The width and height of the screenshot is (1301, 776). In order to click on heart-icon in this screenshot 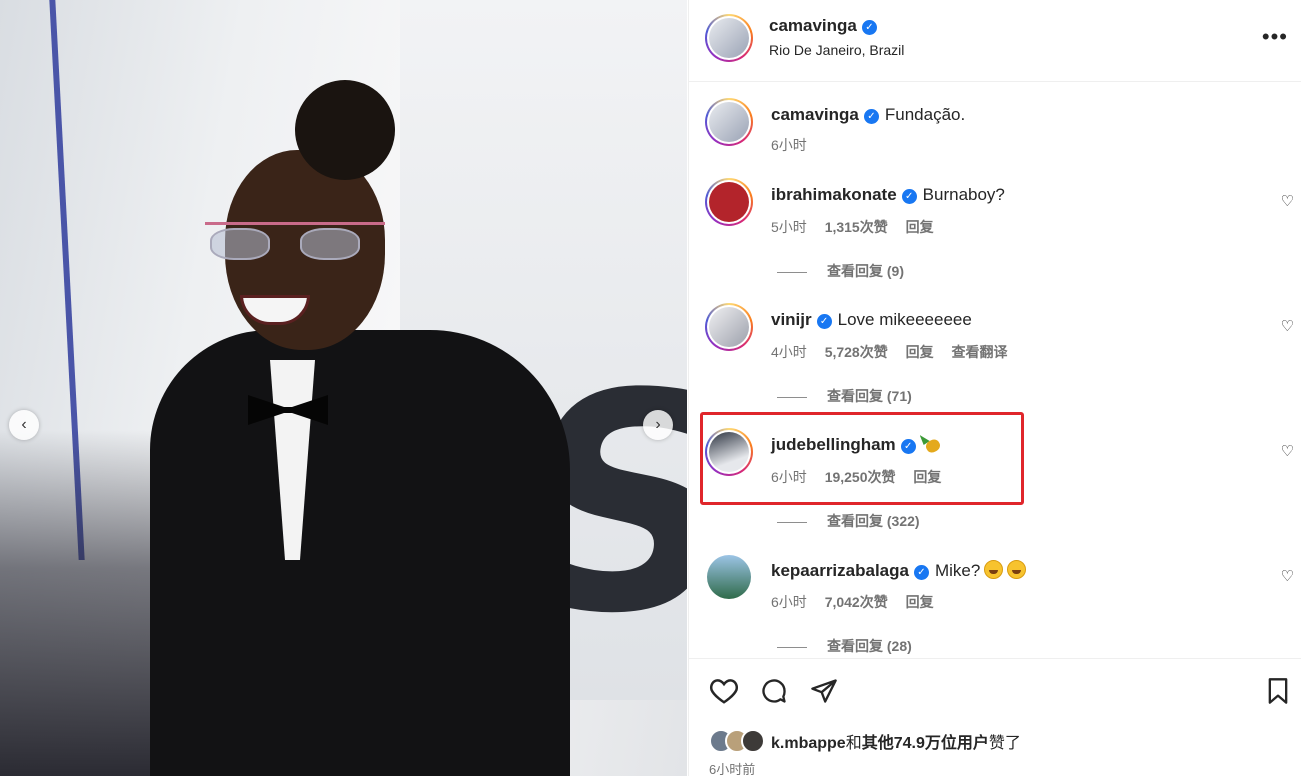, I will do `click(724, 691)`.